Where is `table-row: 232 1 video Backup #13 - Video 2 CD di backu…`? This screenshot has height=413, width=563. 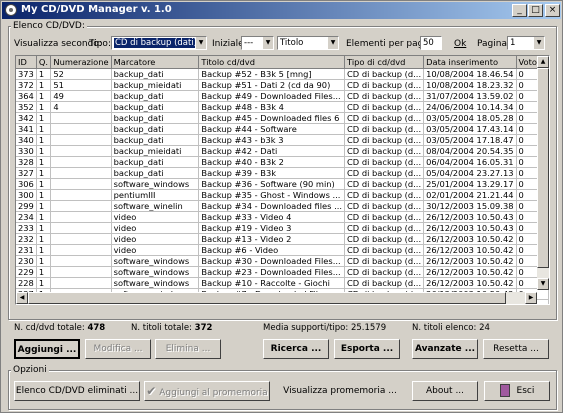 table-row: 232 1 video Backup #13 - Video 2 CD di backu… is located at coordinates (282, 239).